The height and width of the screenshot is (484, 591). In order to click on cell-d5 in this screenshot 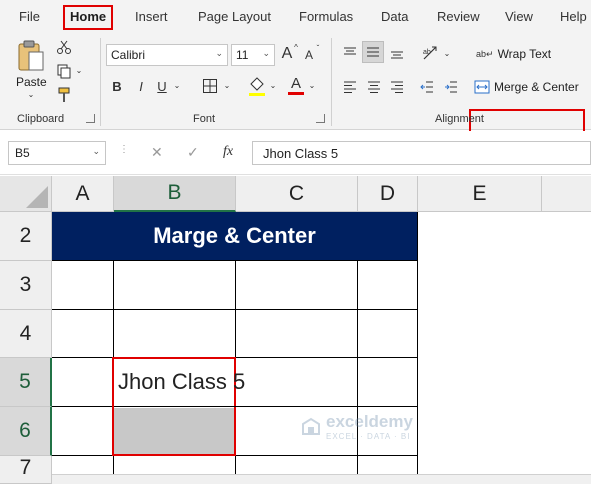, I will do `click(388, 382)`.